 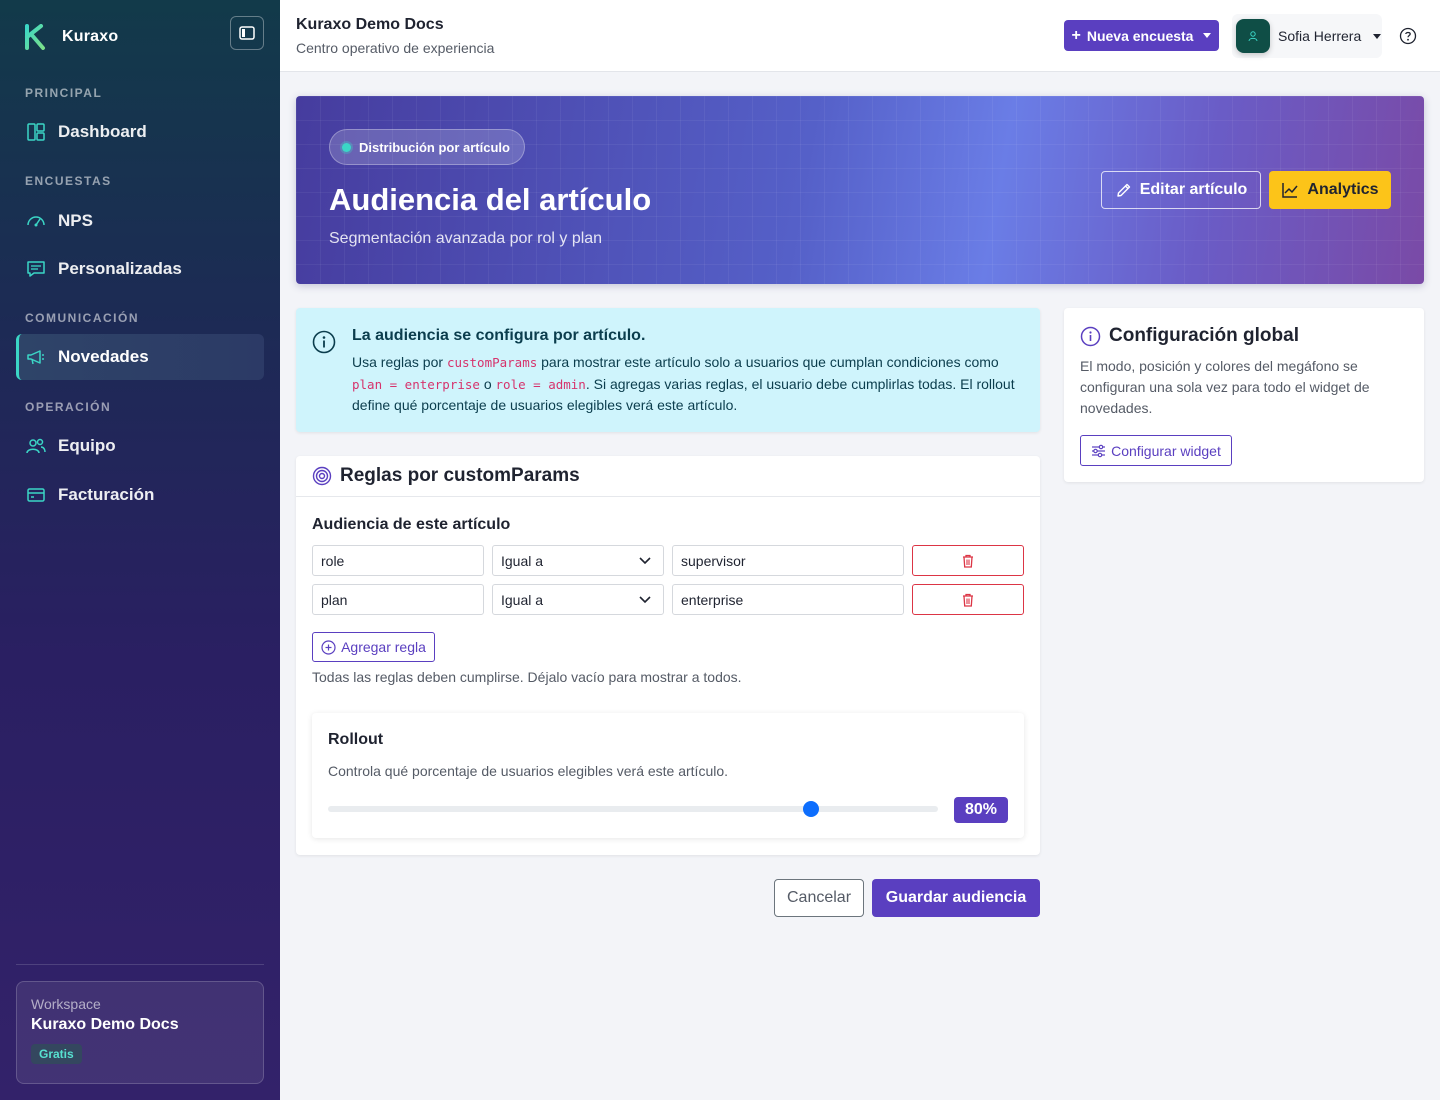 I want to click on sidebar-item-label: NPS, so click(x=75, y=220).